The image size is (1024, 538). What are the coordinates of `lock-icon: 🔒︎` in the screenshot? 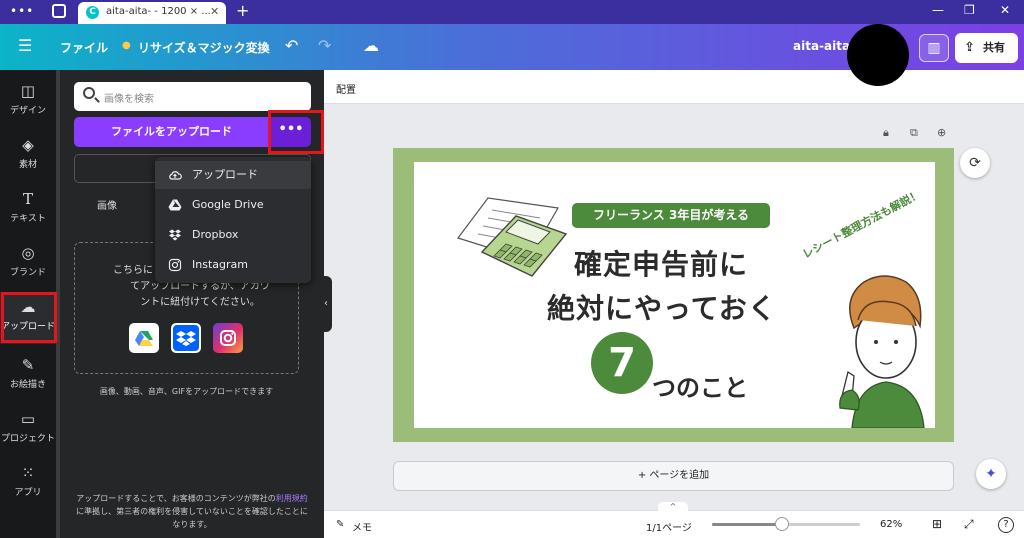 It's located at (886, 133).